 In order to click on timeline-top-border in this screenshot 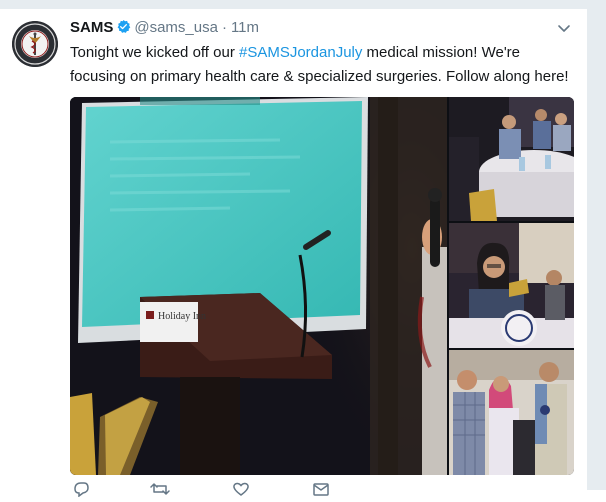, I will do `click(303, 4)`.